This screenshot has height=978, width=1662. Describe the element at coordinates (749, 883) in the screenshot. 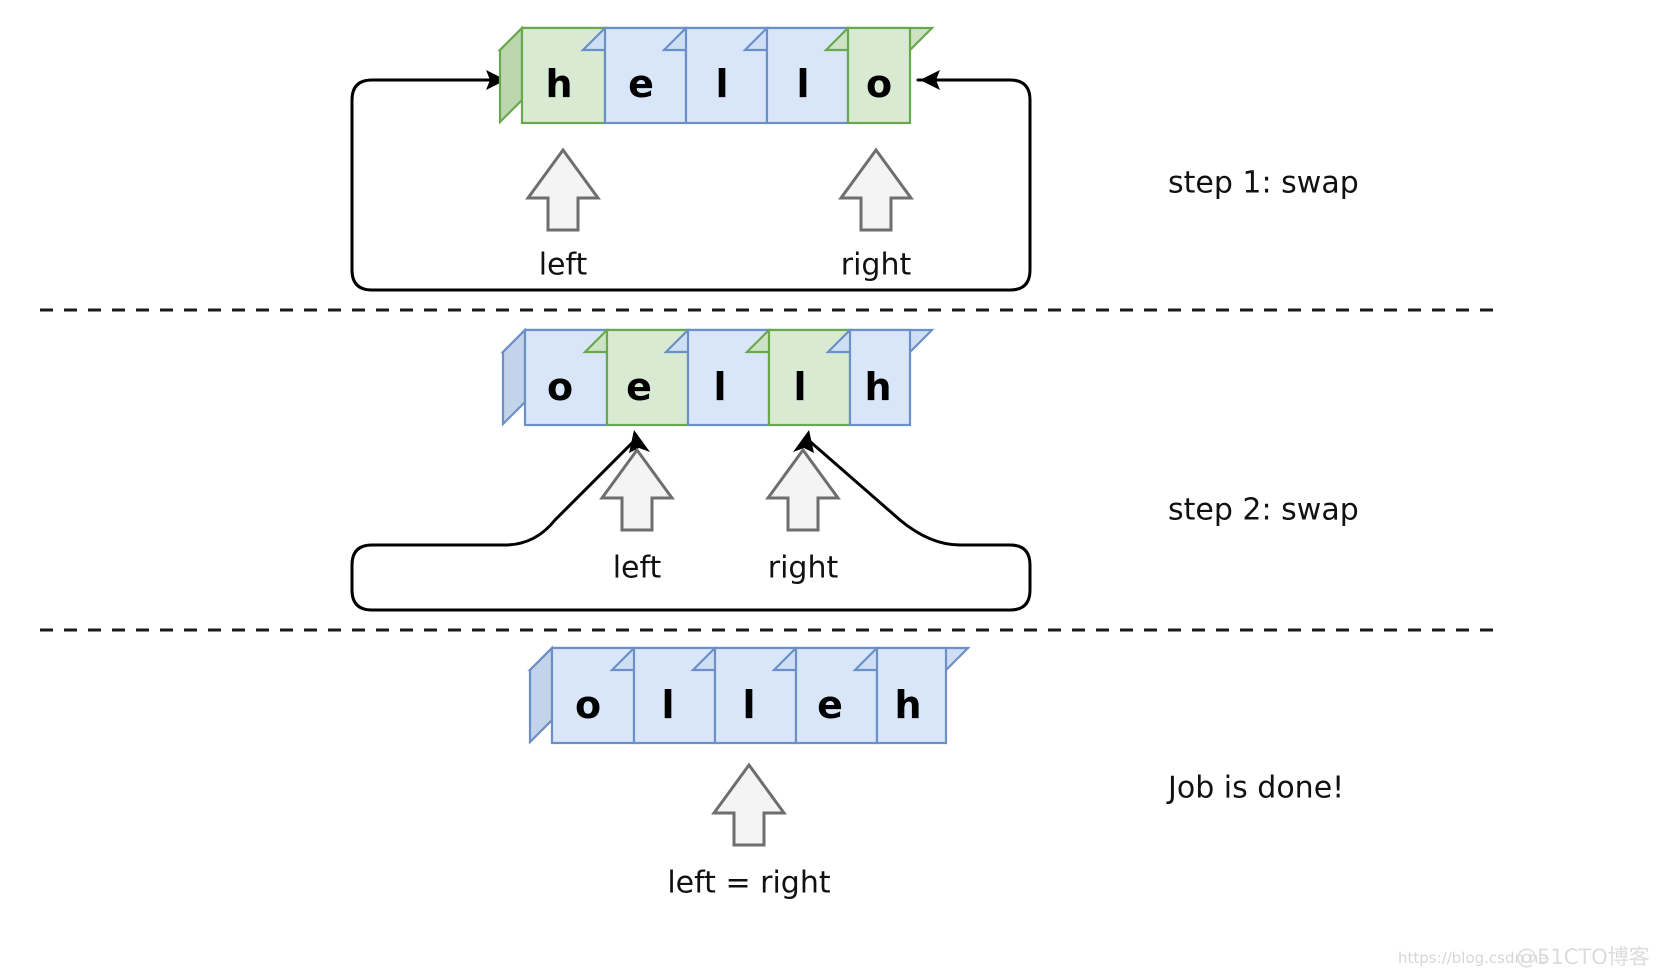

I see `pointer-label: left = right` at that location.